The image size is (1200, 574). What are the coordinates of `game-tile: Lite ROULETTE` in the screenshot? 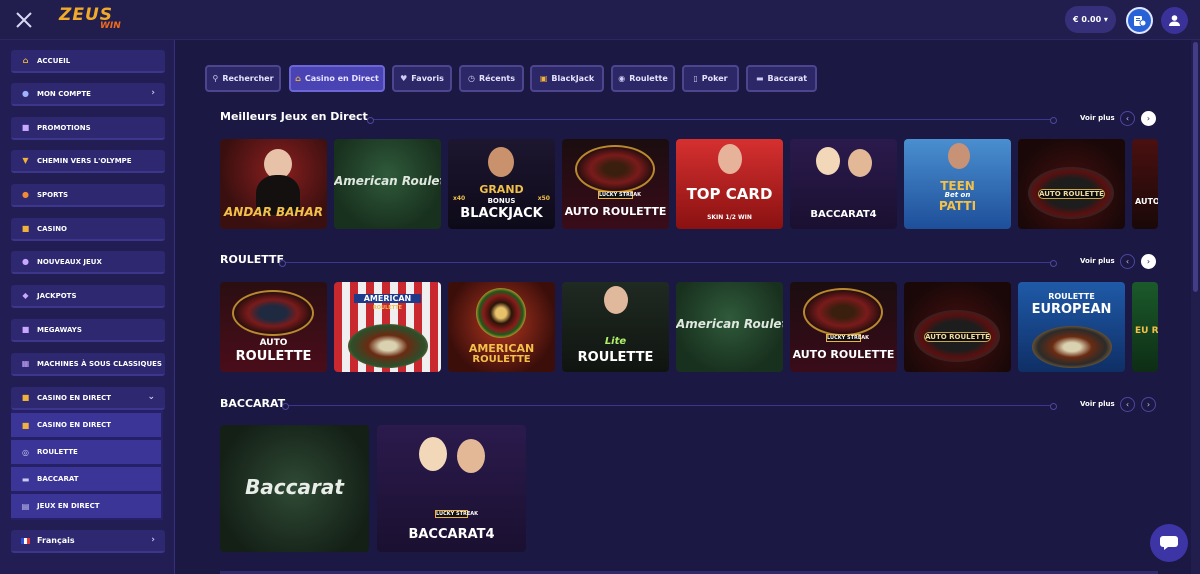 It's located at (615, 327).